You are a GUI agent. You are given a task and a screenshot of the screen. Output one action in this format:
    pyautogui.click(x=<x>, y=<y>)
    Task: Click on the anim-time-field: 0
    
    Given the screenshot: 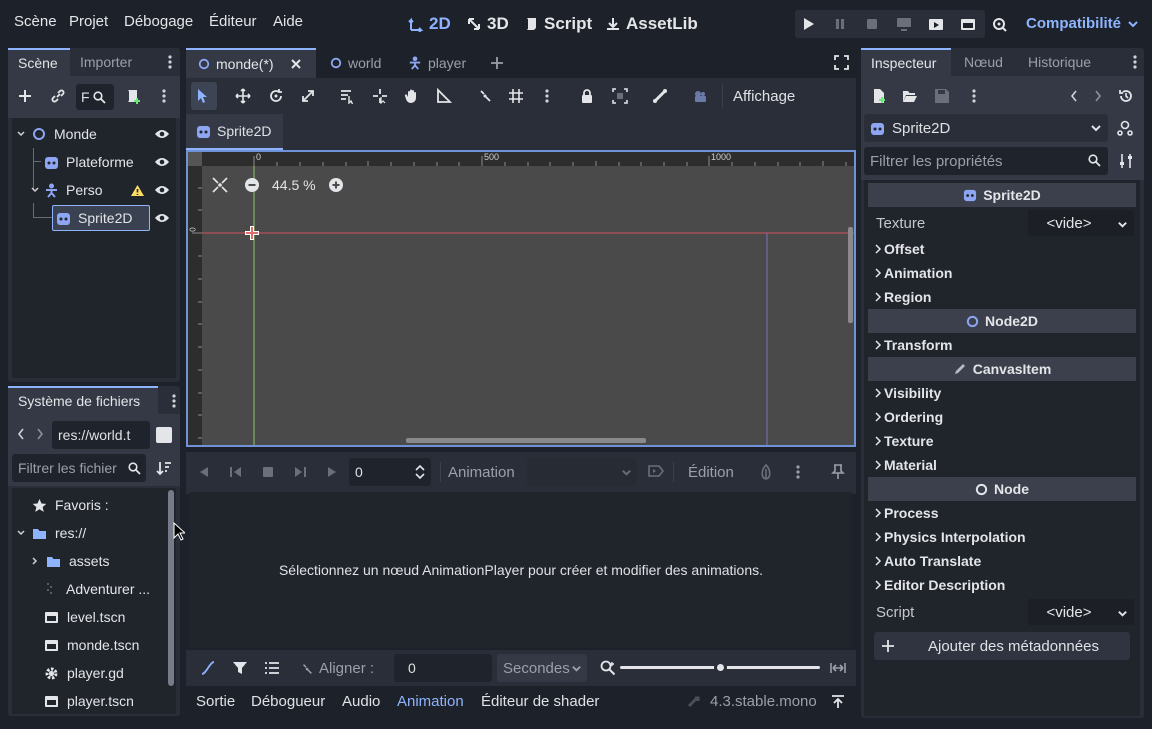 What is the action you would take?
    pyautogui.click(x=390, y=472)
    